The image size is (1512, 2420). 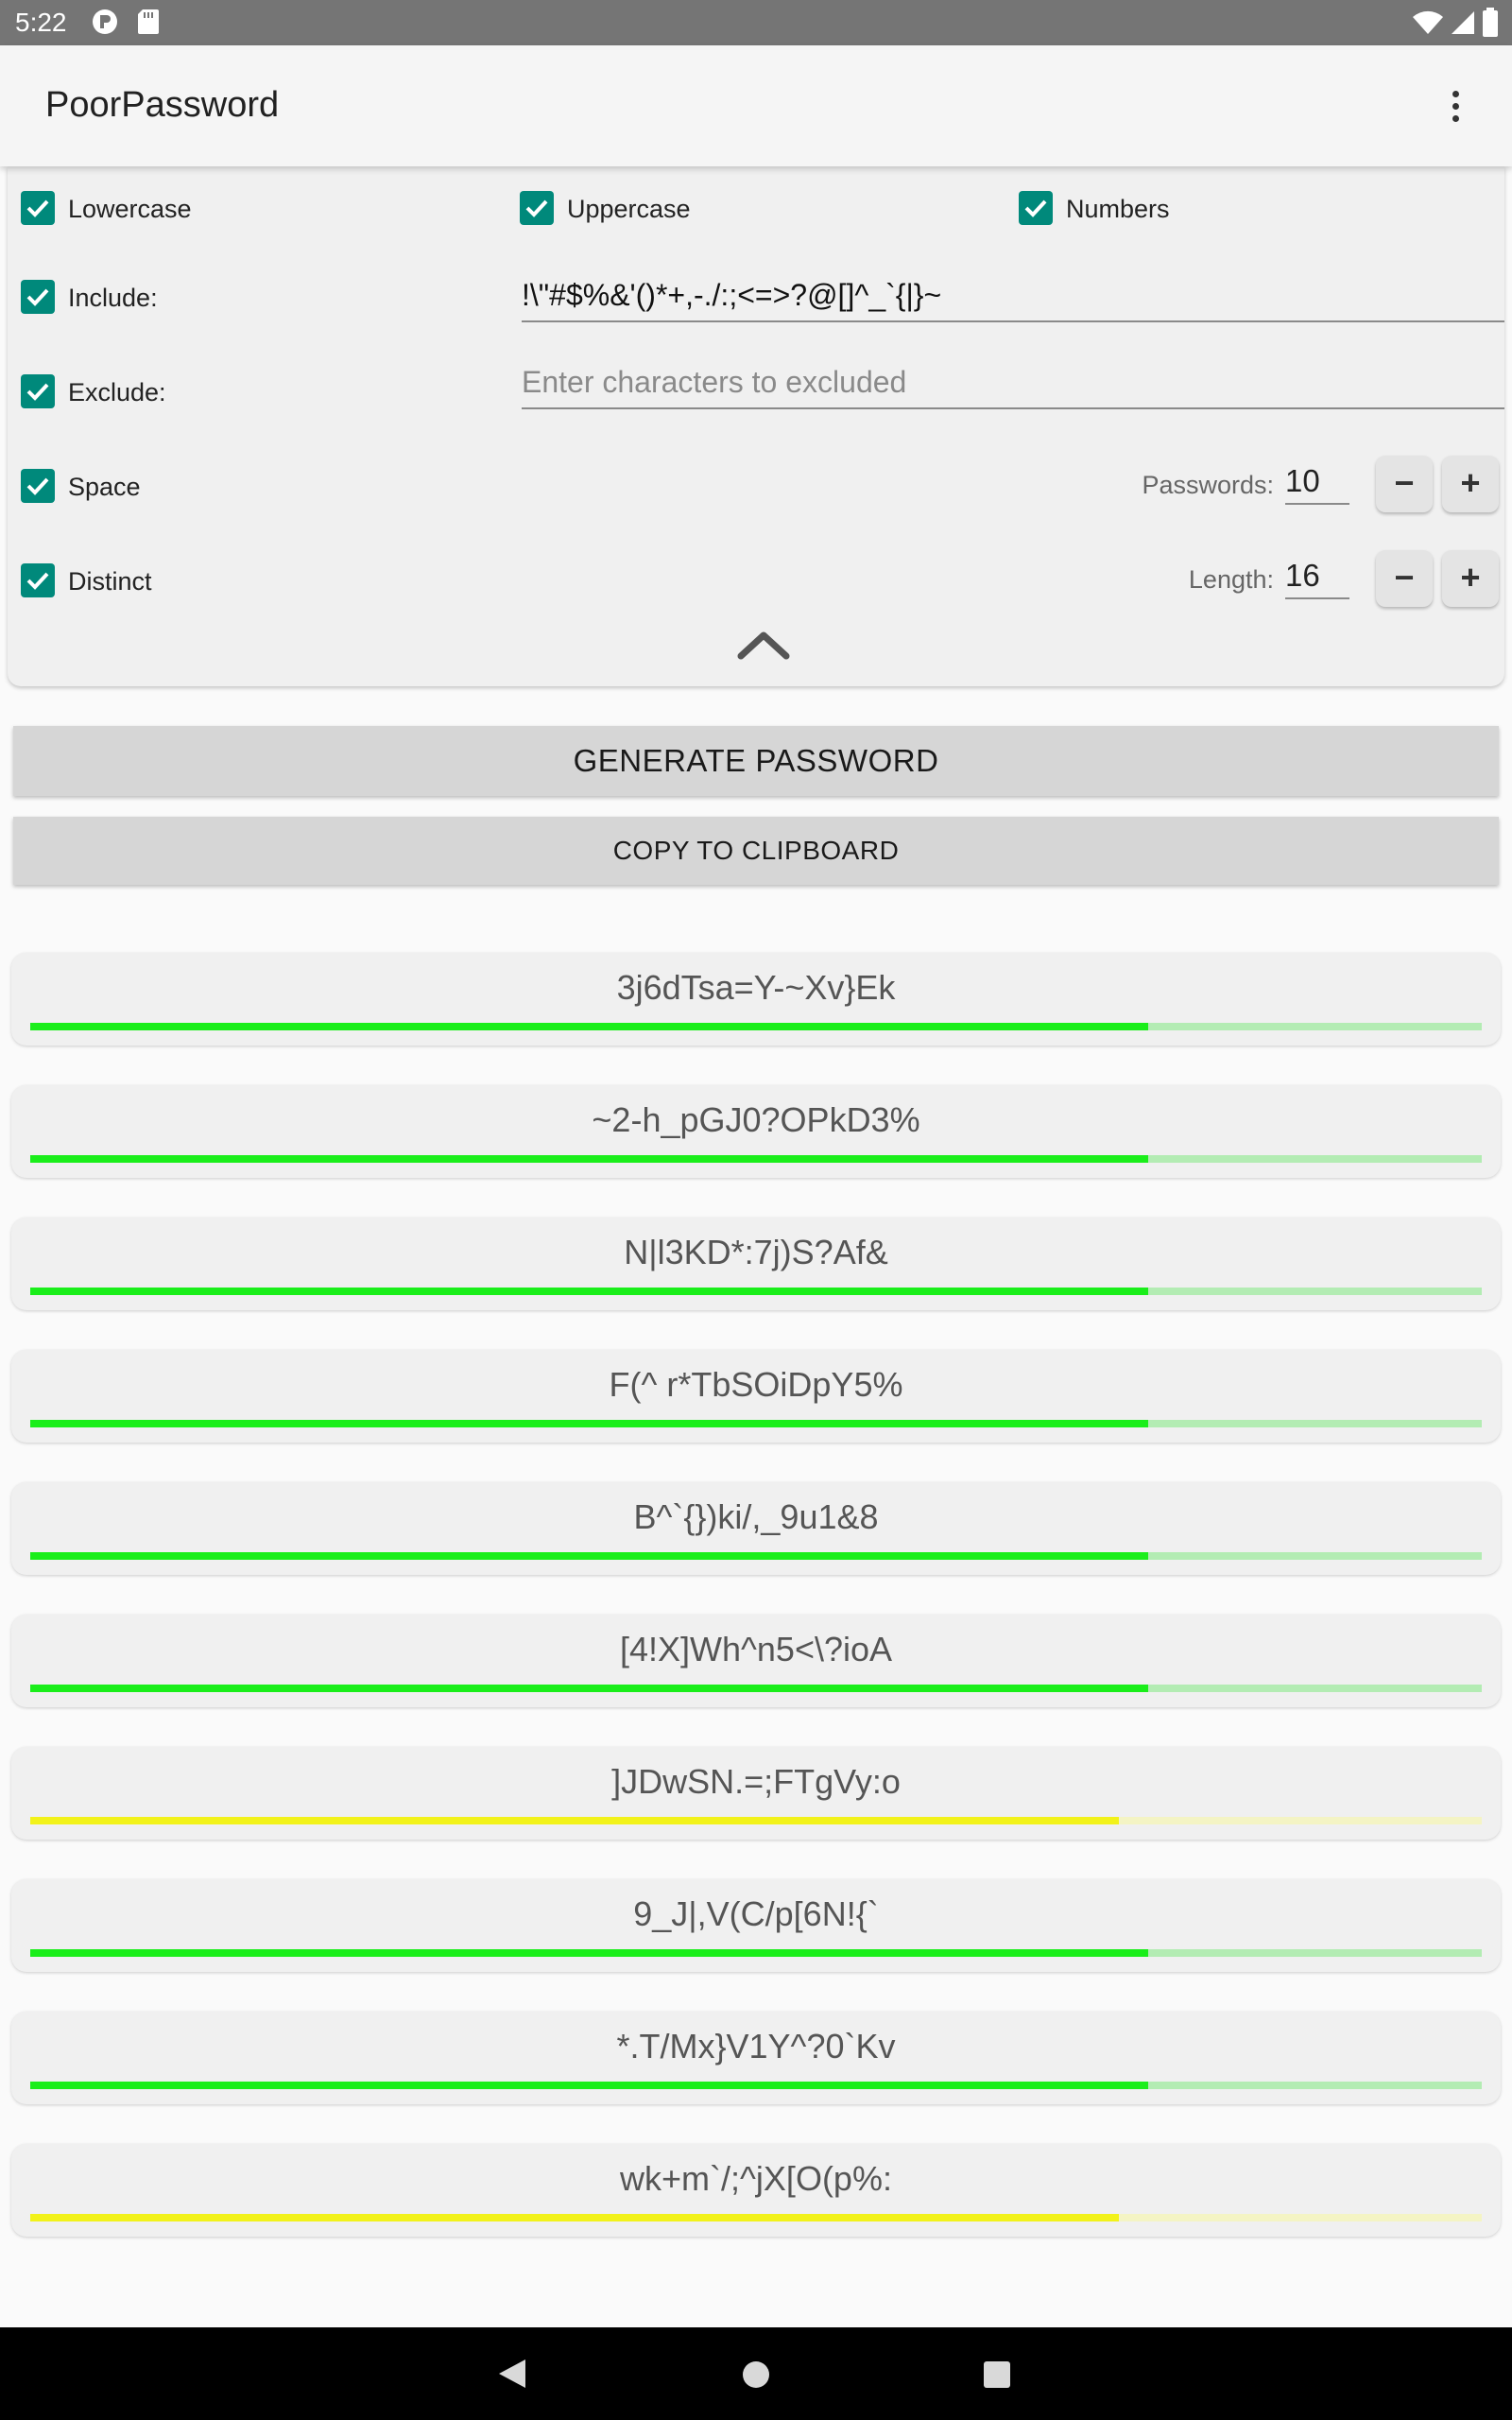 What do you see at coordinates (756, 105) in the screenshot?
I see `app-bar: PoorPassword` at bounding box center [756, 105].